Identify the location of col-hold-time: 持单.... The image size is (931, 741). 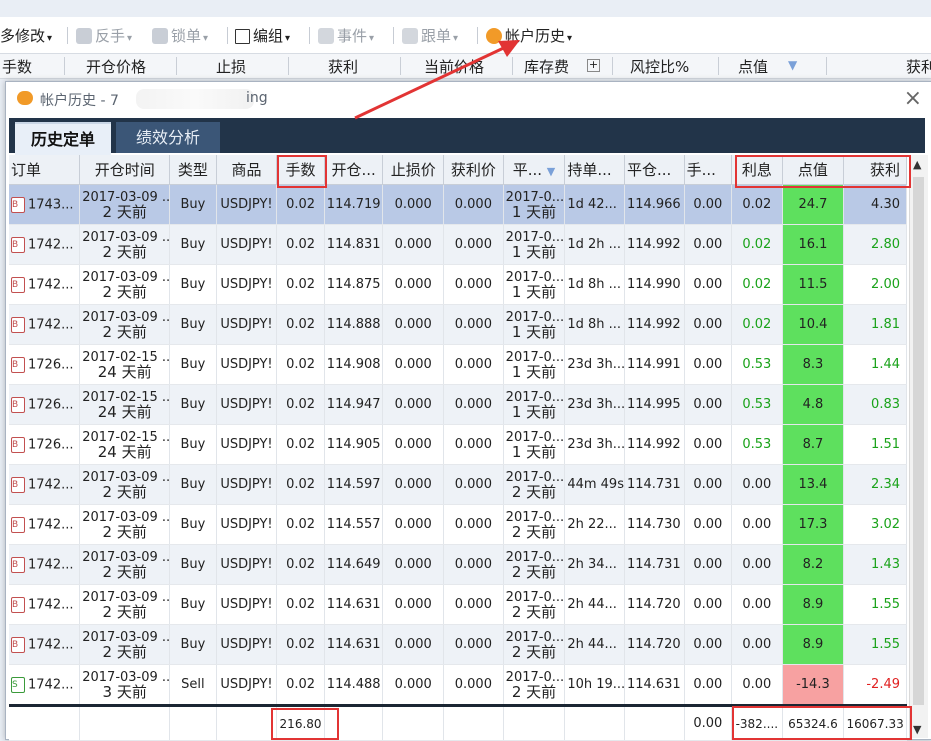
(594, 170).